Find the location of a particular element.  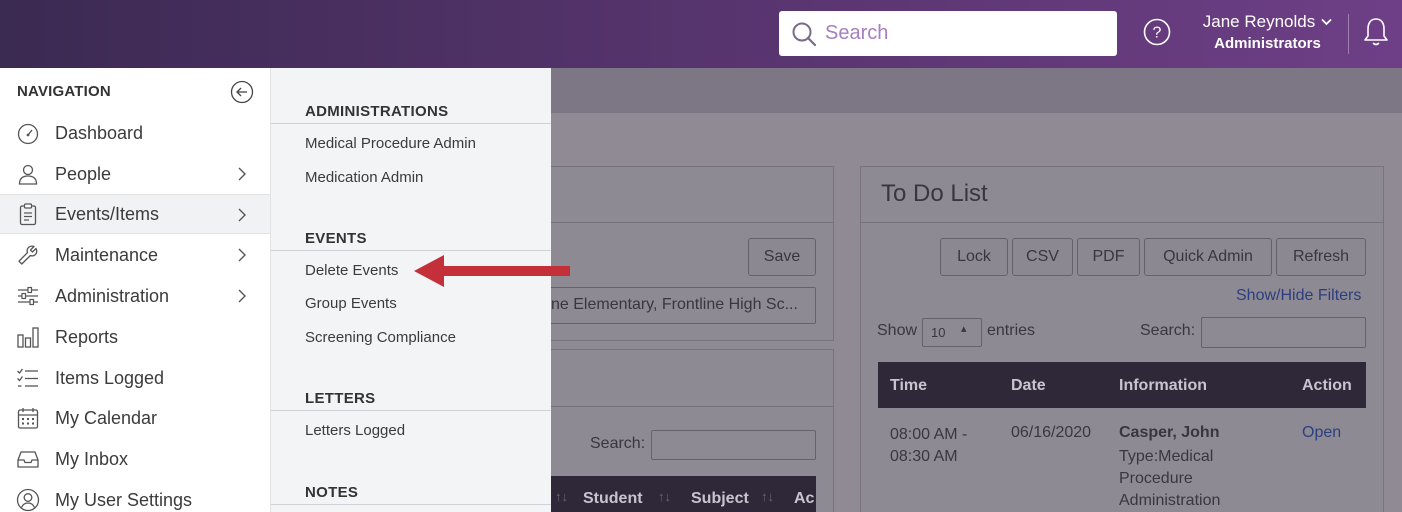

nav-label: Maintenance is located at coordinates (107, 254).